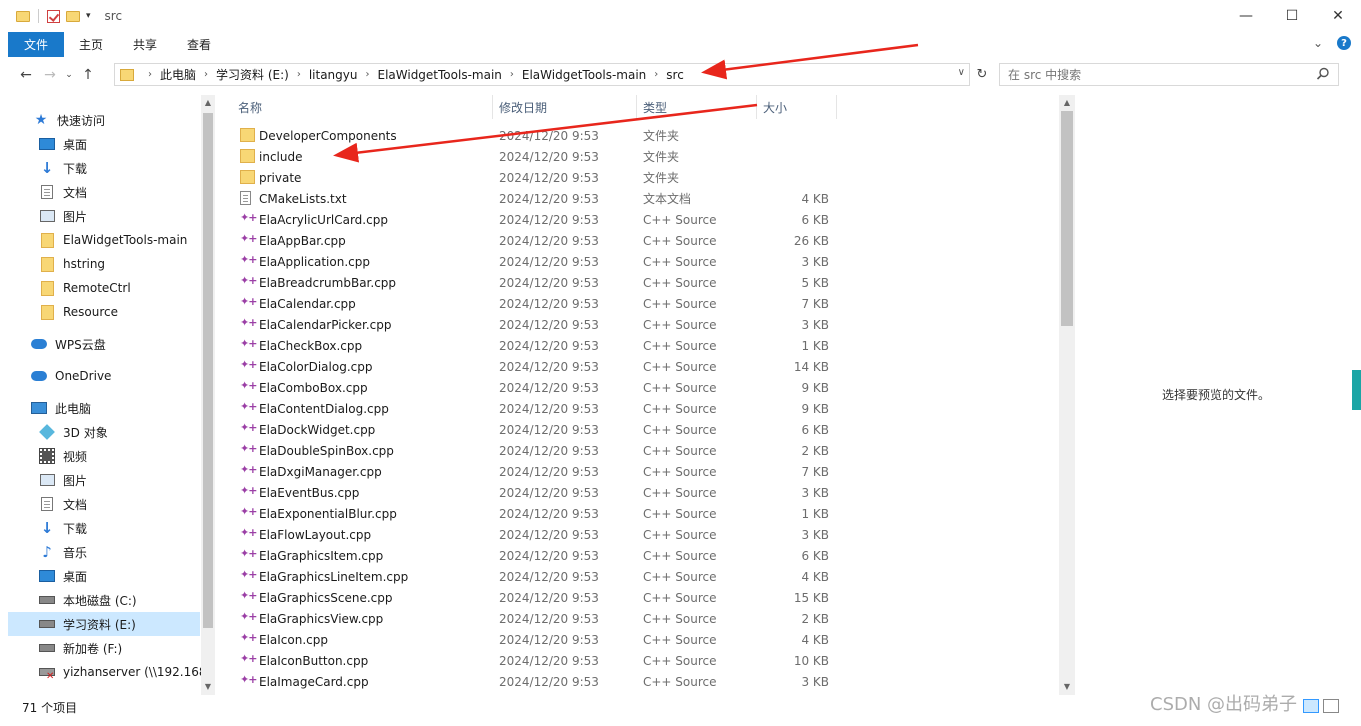 This screenshot has height=726, width=1361. I want to click on column-header-name: 名称, so click(250, 107).